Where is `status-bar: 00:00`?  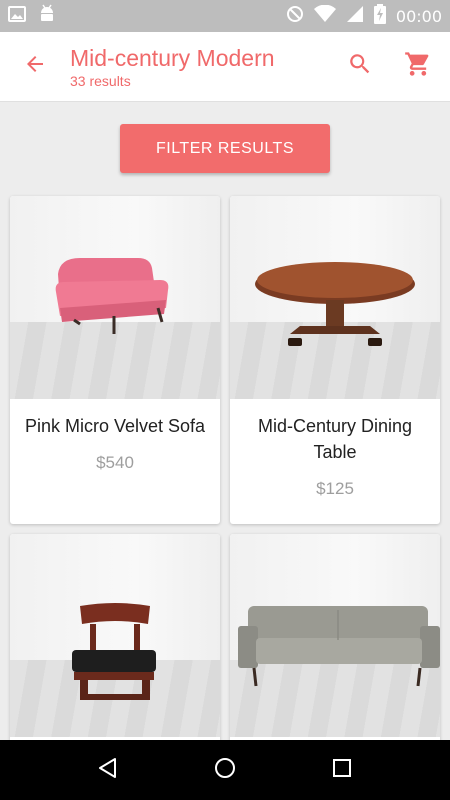
status-bar: 00:00 is located at coordinates (225, 16).